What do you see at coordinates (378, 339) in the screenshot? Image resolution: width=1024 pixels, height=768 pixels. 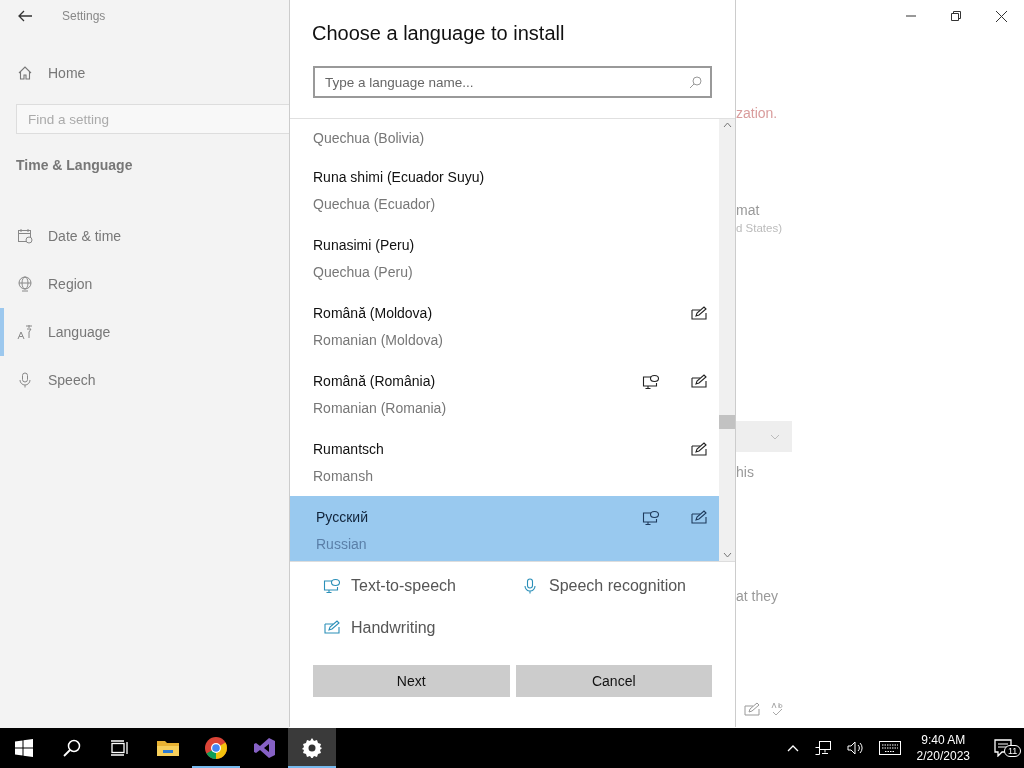 I see `english-name: Romanian (Moldova)` at bounding box center [378, 339].